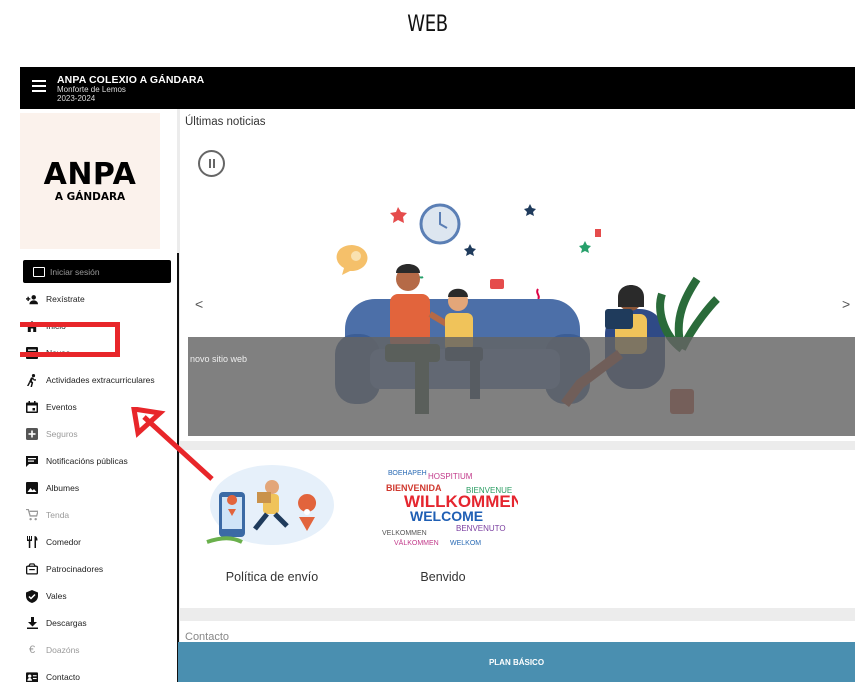 The image size is (855, 682). I want to click on logo-main-text: ANPA, so click(90, 174).